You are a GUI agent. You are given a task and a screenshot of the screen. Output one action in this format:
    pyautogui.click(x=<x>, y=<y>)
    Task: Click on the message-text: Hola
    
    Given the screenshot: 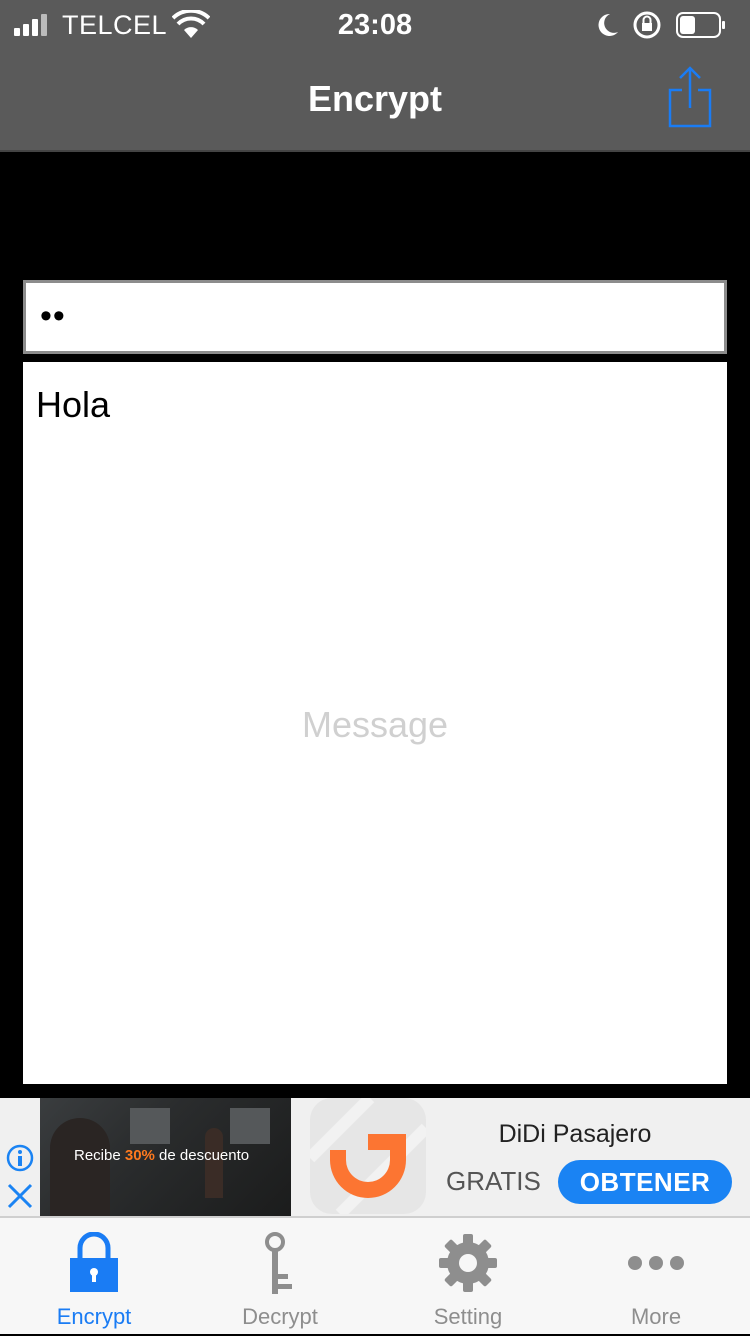 What is the action you would take?
    pyautogui.click(x=73, y=404)
    